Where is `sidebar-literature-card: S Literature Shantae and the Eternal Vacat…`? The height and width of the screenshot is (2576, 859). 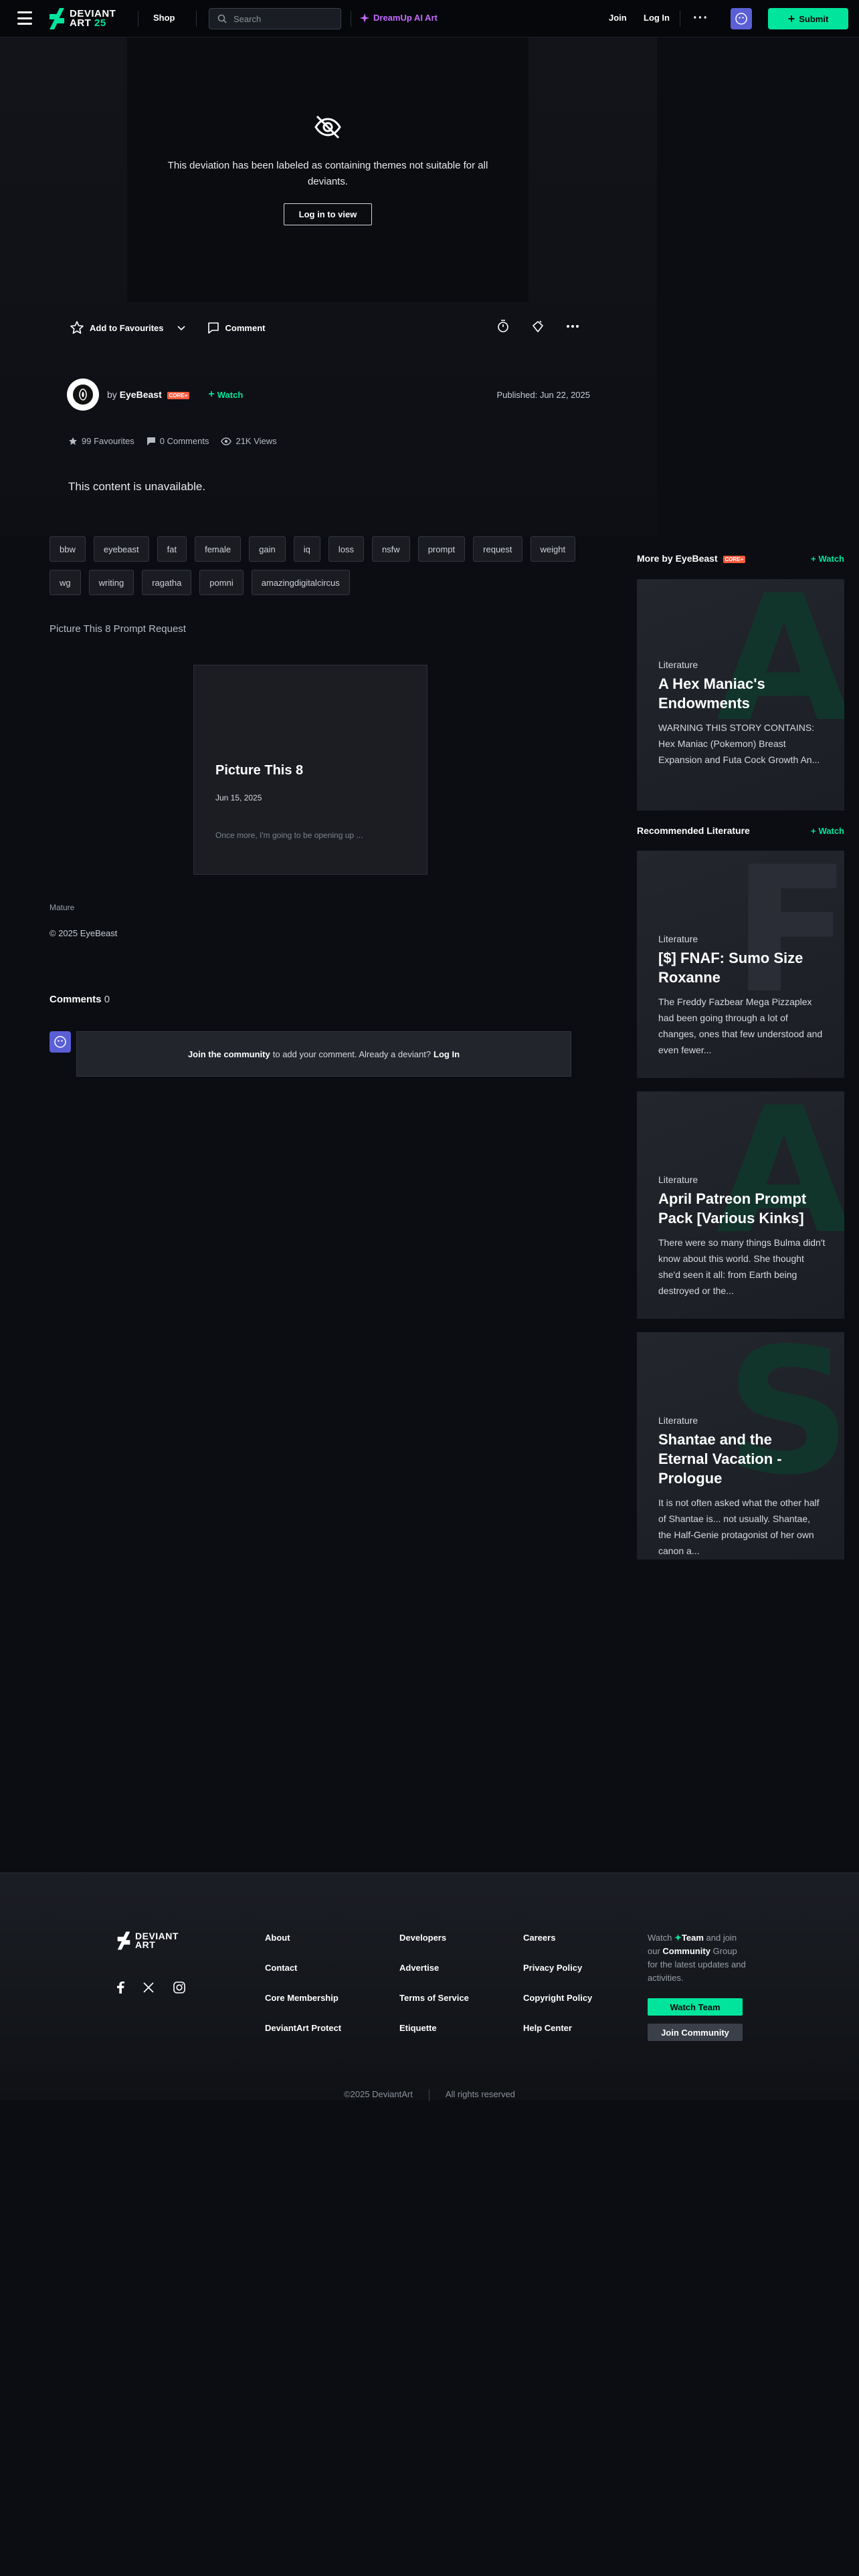 sidebar-literature-card: S Literature Shantae and the Eternal Vacat… is located at coordinates (740, 1446).